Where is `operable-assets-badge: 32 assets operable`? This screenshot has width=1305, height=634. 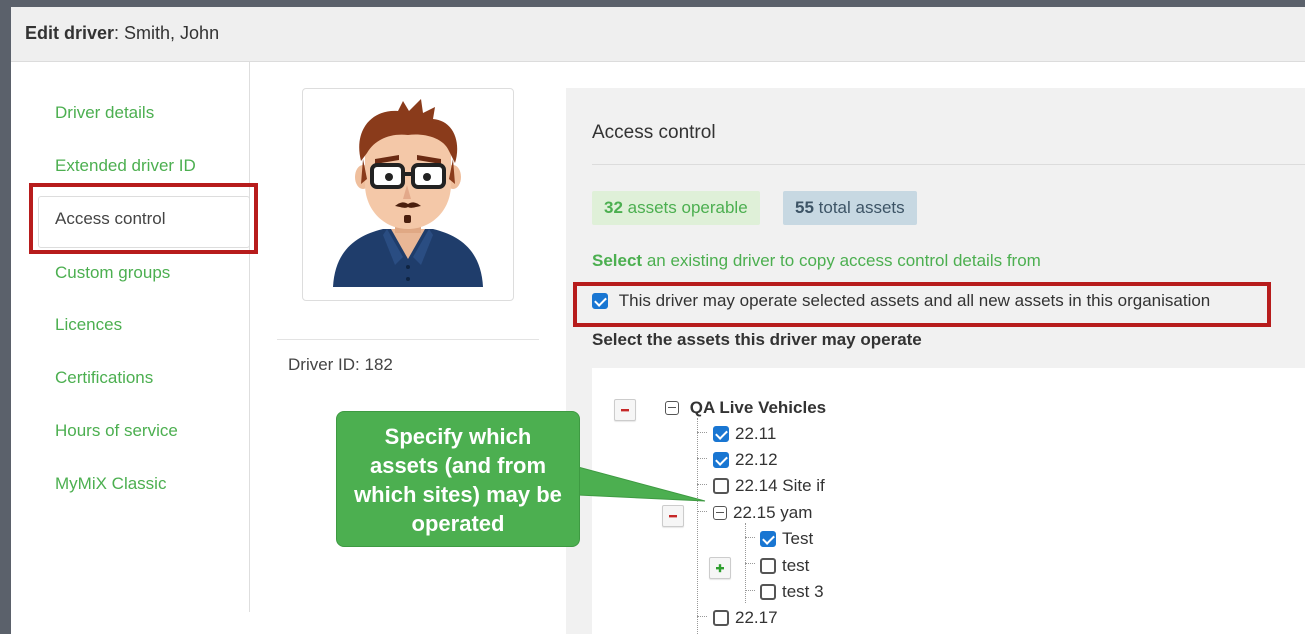
operable-assets-badge: 32 assets operable is located at coordinates (676, 208).